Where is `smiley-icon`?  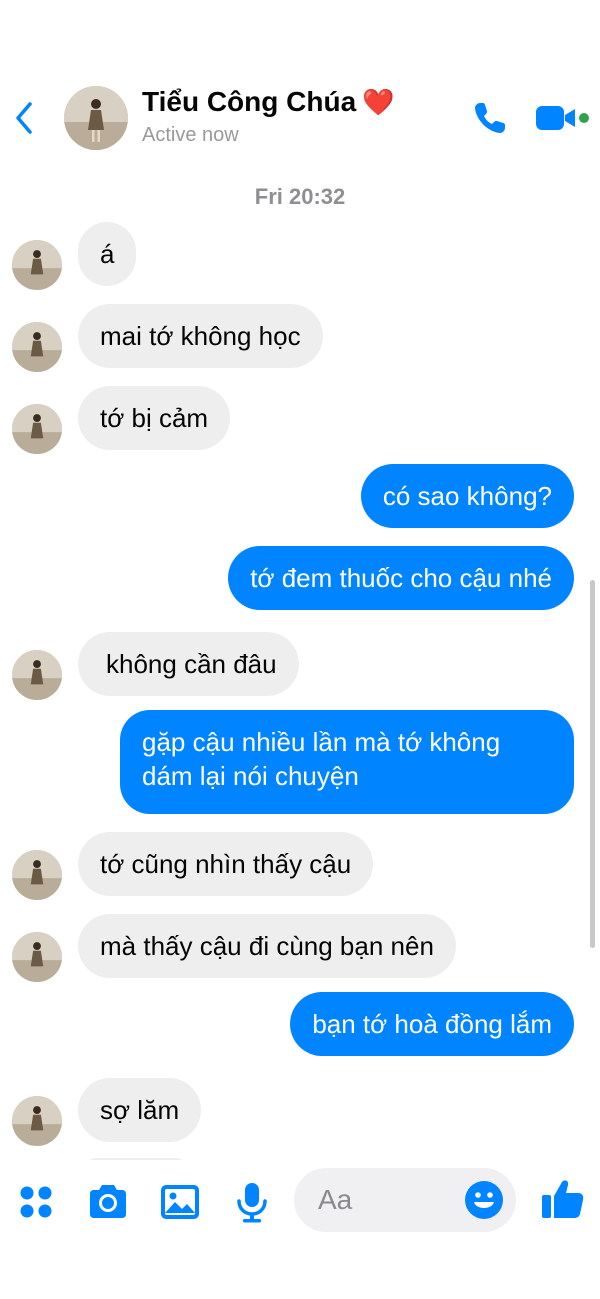 smiley-icon is located at coordinates (484, 1200).